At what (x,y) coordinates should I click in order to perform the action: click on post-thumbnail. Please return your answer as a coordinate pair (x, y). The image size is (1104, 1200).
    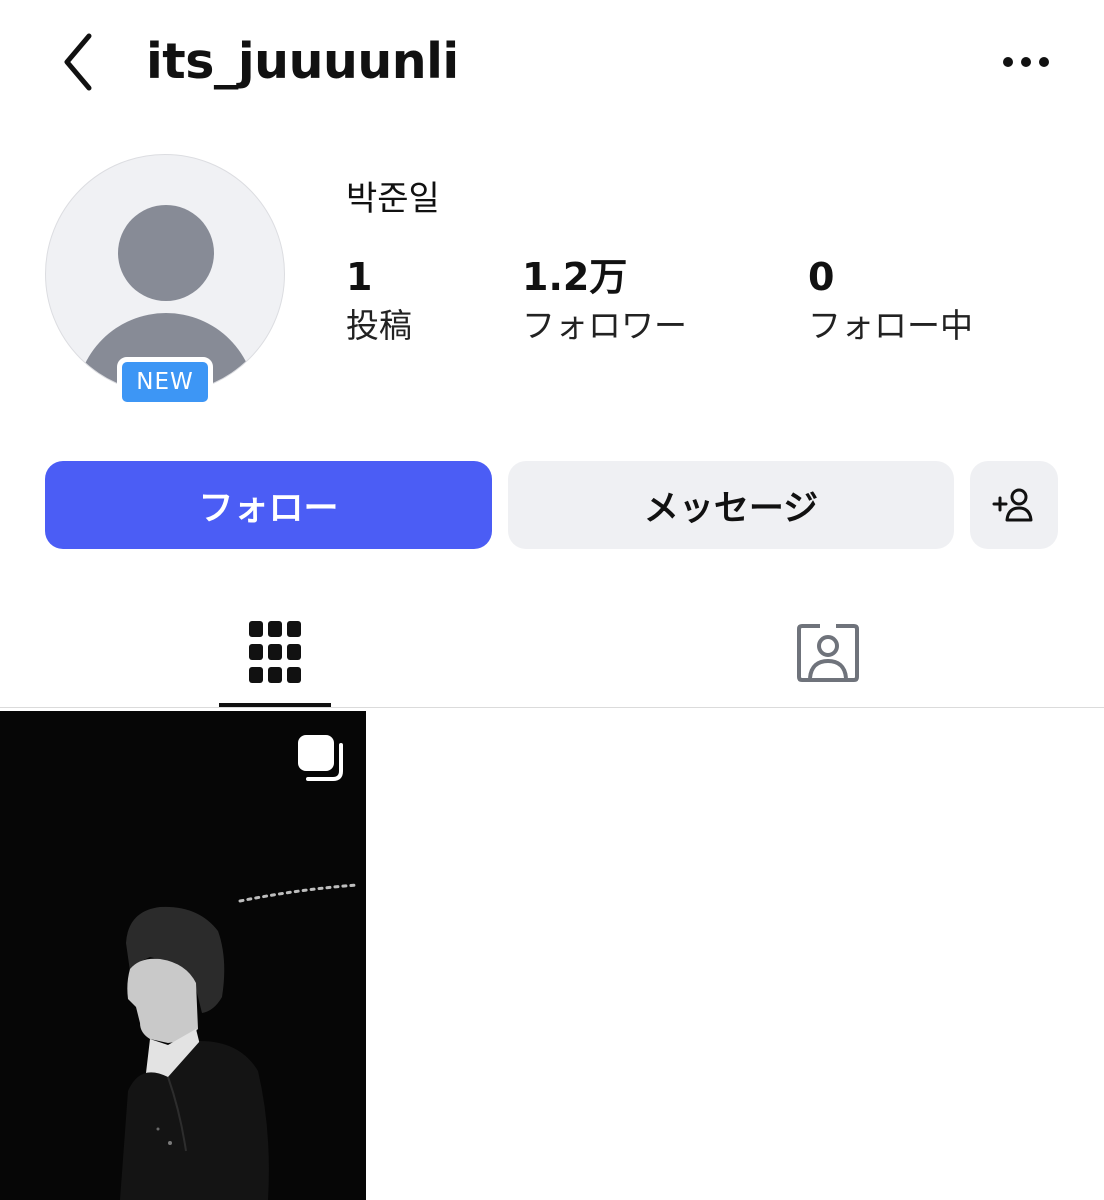
    Looking at the image, I should click on (183, 955).